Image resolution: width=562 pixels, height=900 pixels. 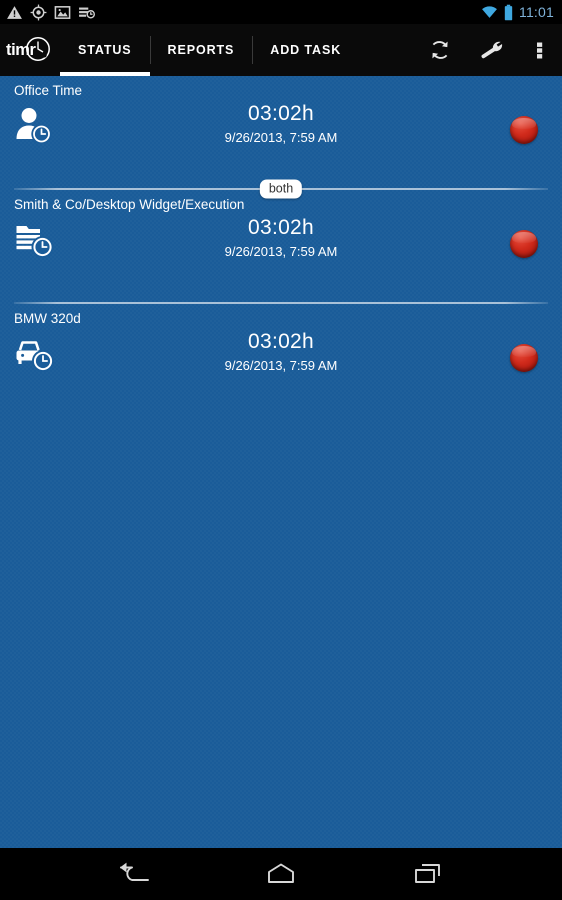 I want to click on home-button, so click(x=281, y=874).